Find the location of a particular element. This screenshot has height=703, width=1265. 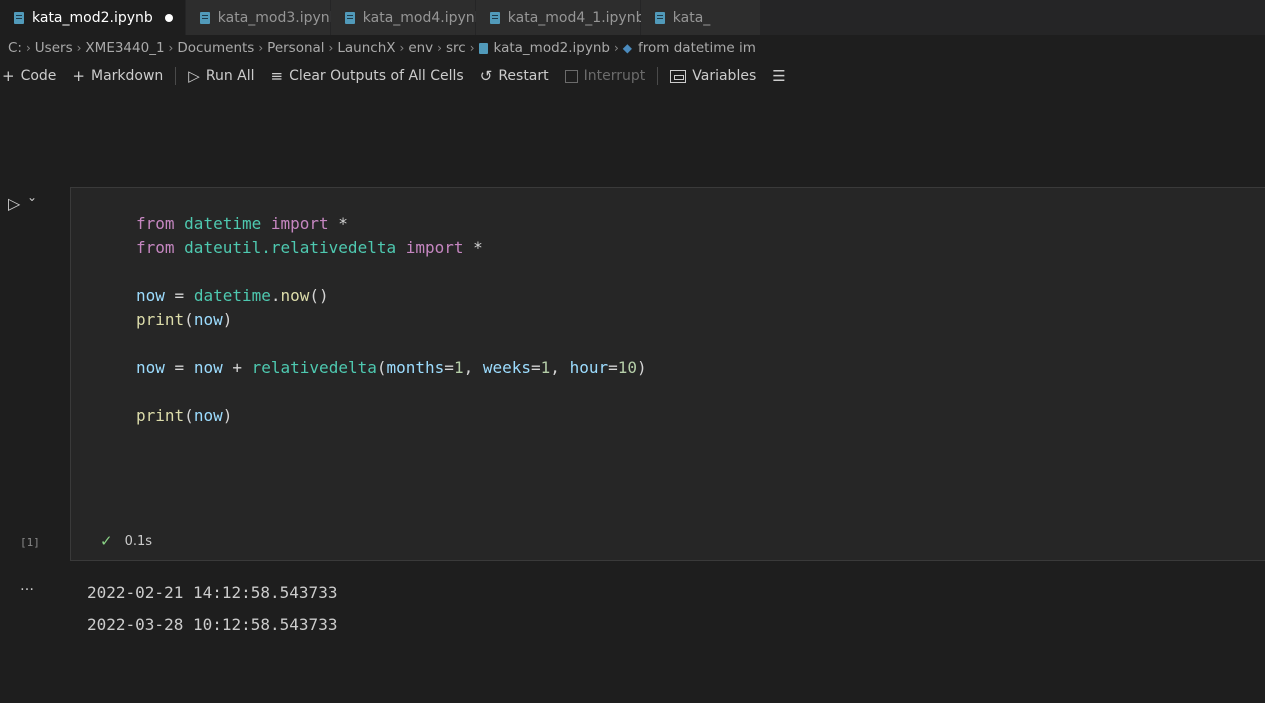

modified-dot-icon is located at coordinates (168, 17).